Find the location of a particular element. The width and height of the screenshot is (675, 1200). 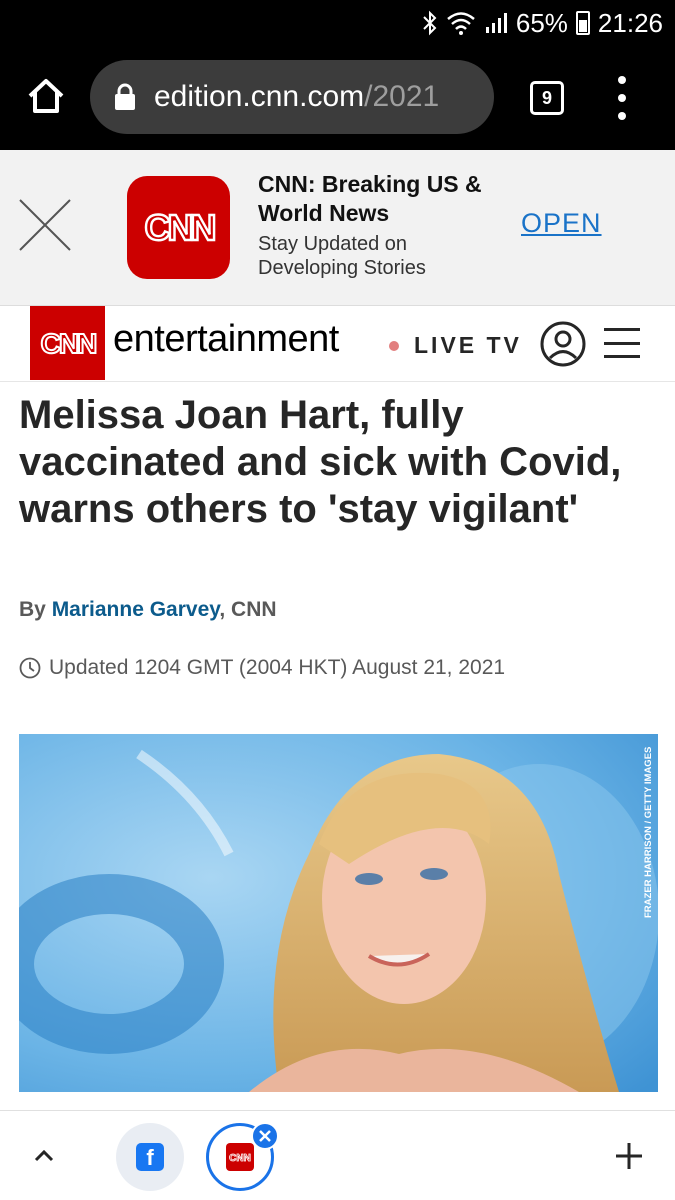

byline: By Marianne Garvey, CNN is located at coordinates (148, 610).